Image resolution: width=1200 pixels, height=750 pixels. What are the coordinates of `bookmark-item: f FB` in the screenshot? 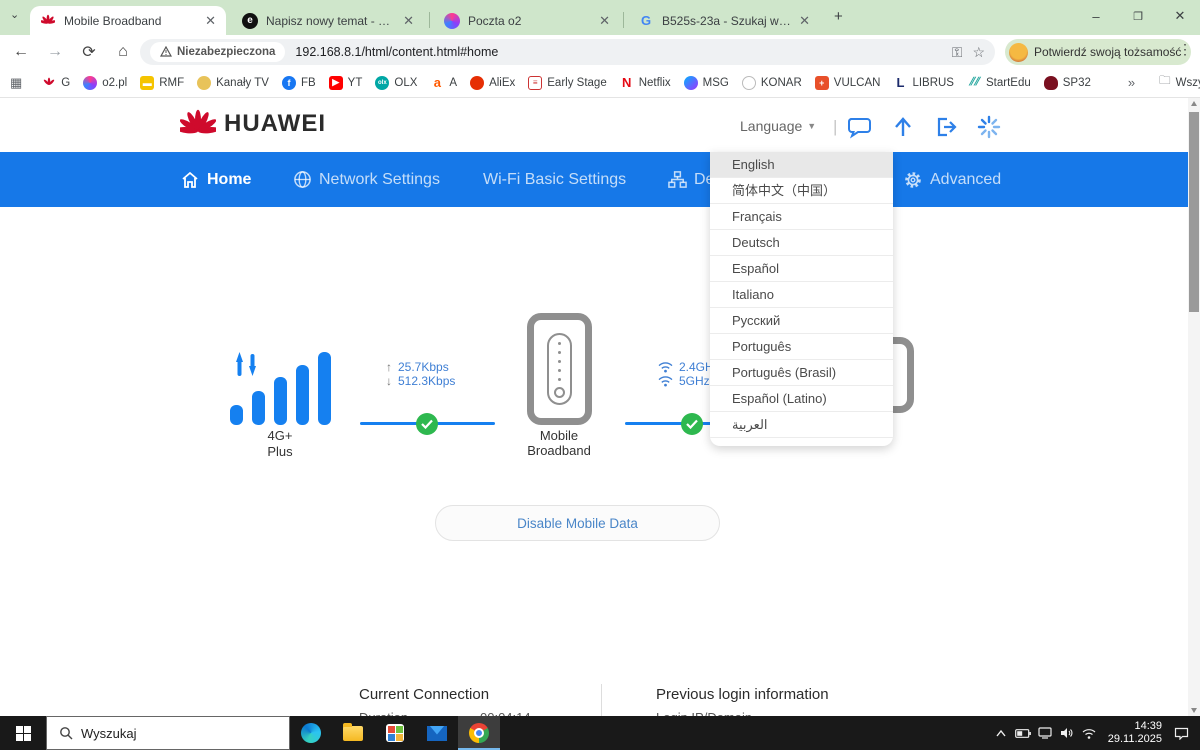 It's located at (298, 82).